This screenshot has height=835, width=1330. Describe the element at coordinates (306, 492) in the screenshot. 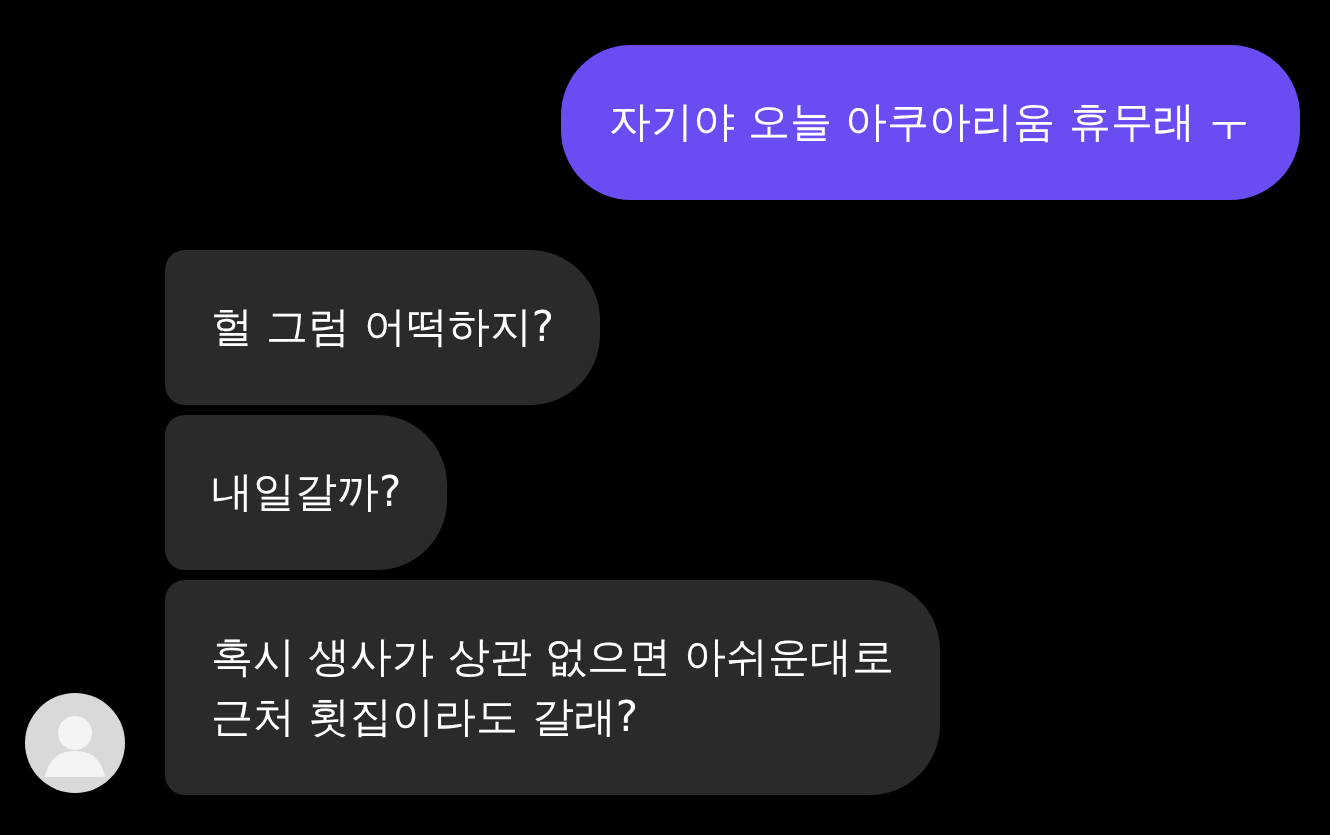

I see `received-message: 내일갈까?` at that location.